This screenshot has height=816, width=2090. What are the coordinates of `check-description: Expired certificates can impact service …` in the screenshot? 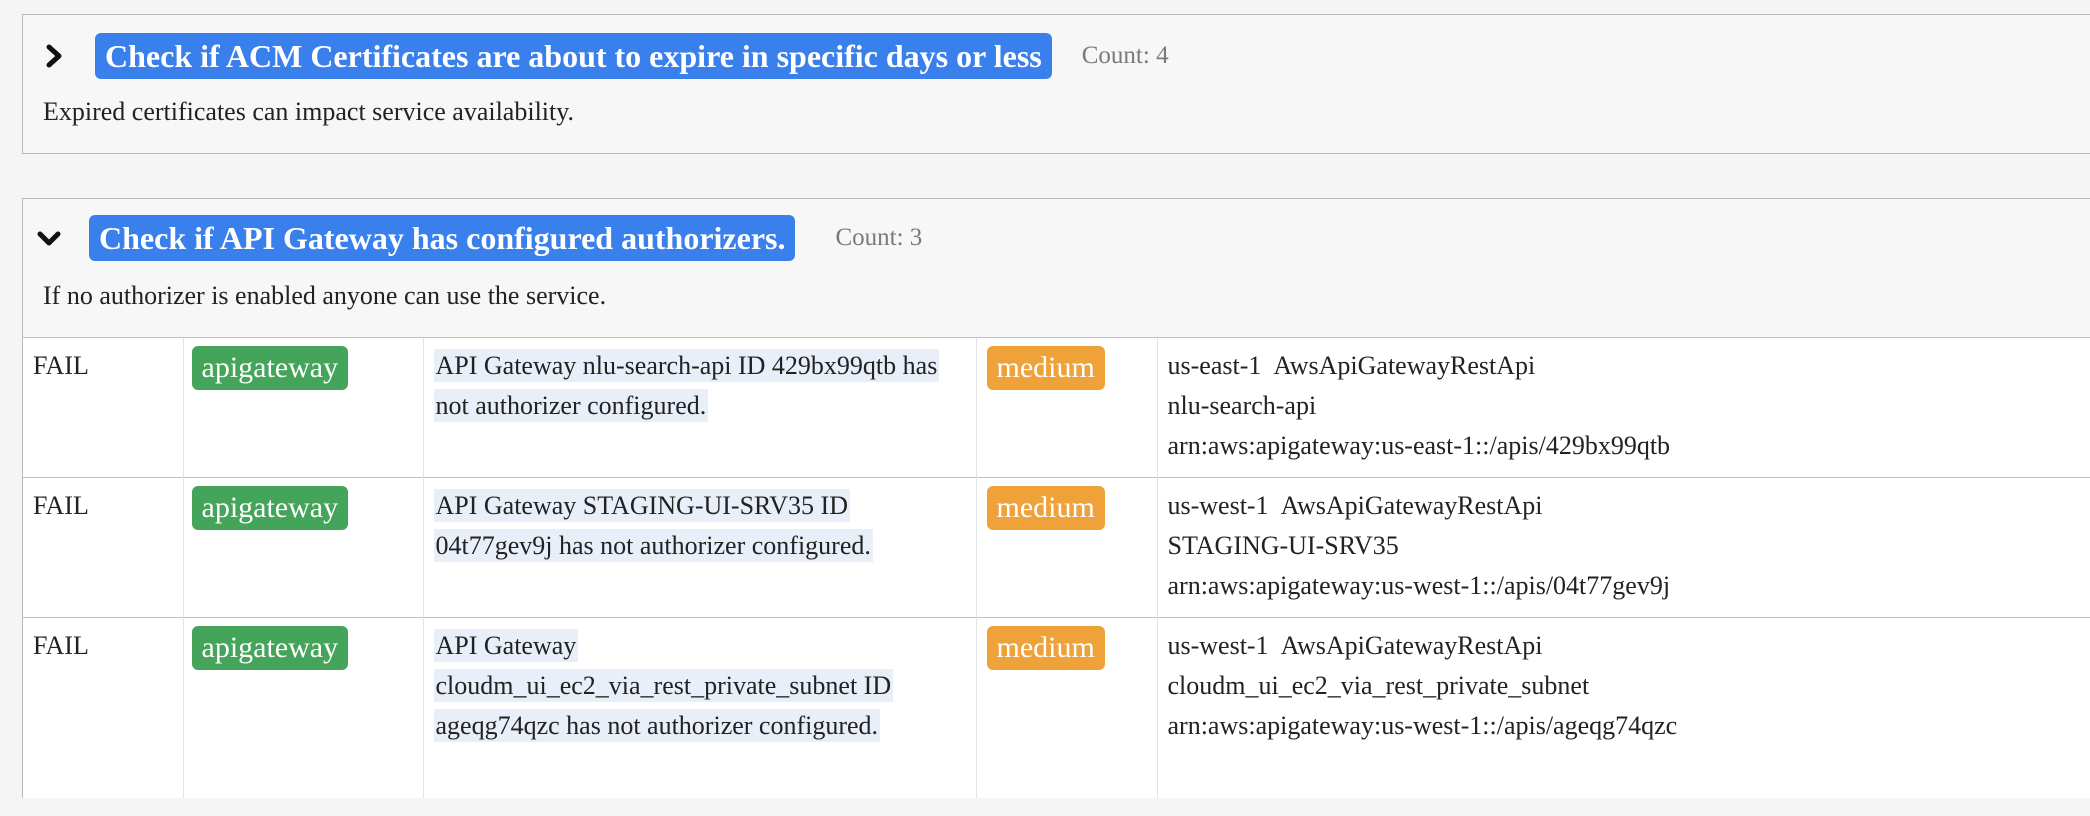 It's located at (309, 111).